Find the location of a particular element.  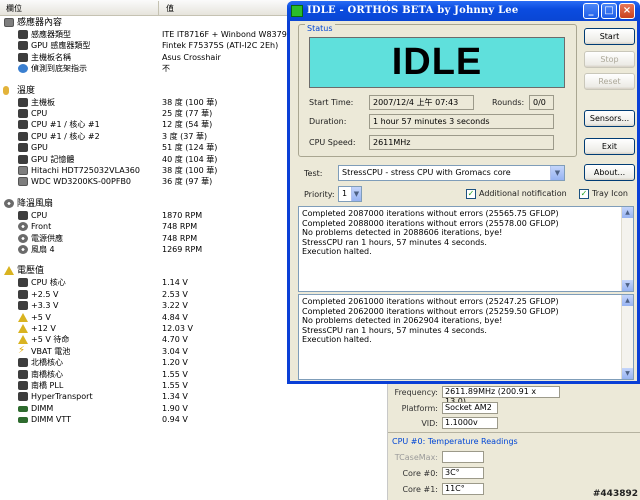

motherboard-icon is located at coordinates (23, 102).